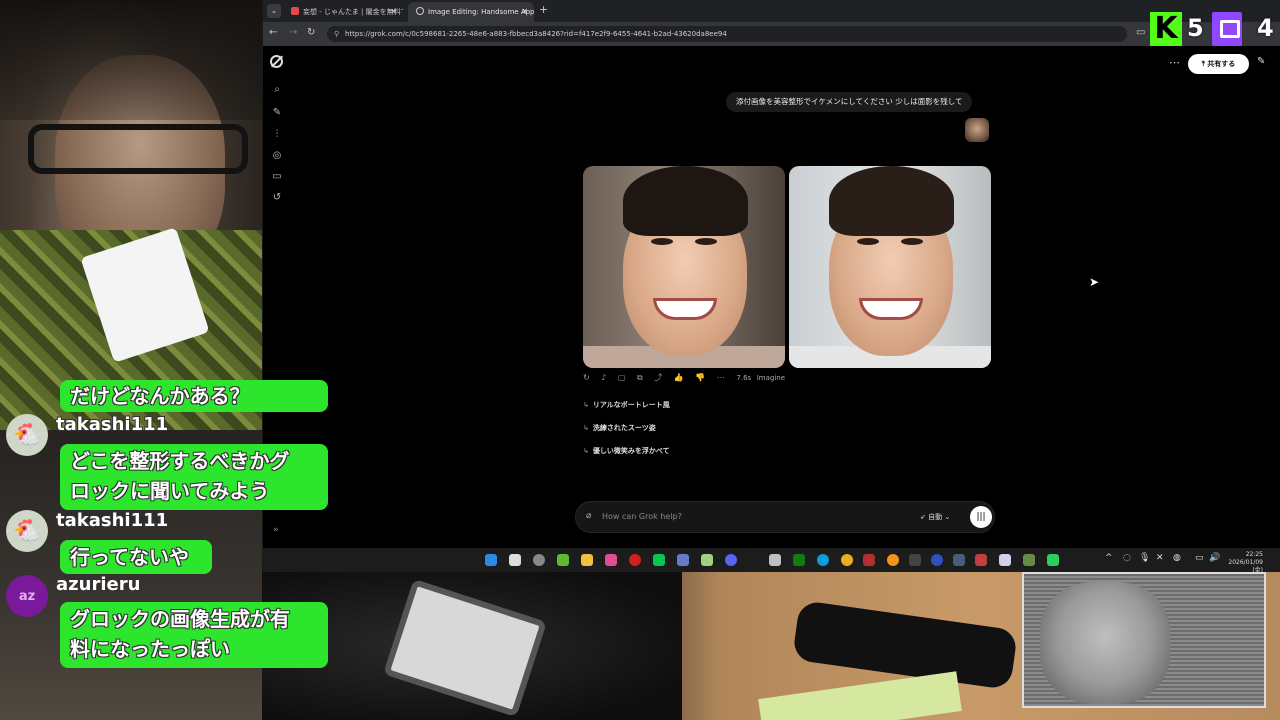  Describe the element at coordinates (977, 130) in the screenshot. I see `attached-image-thumbnail` at that location.